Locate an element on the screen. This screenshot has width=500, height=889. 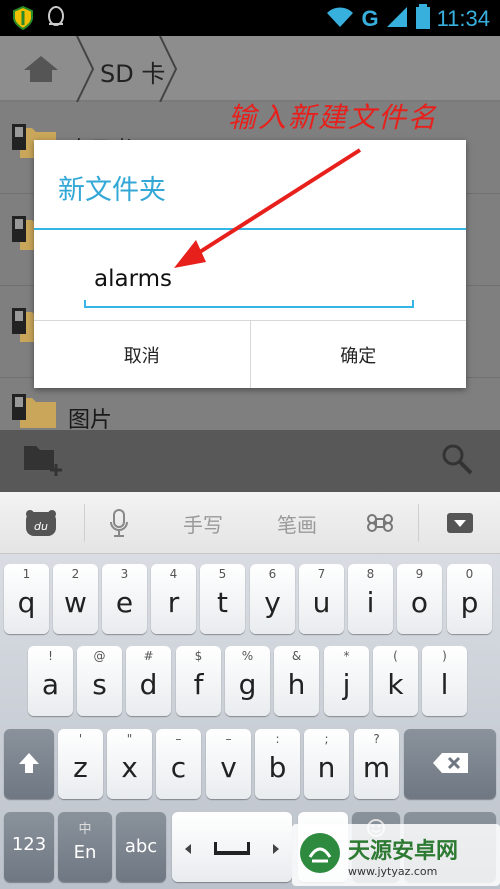
key-z: ' z is located at coordinates (80, 764).